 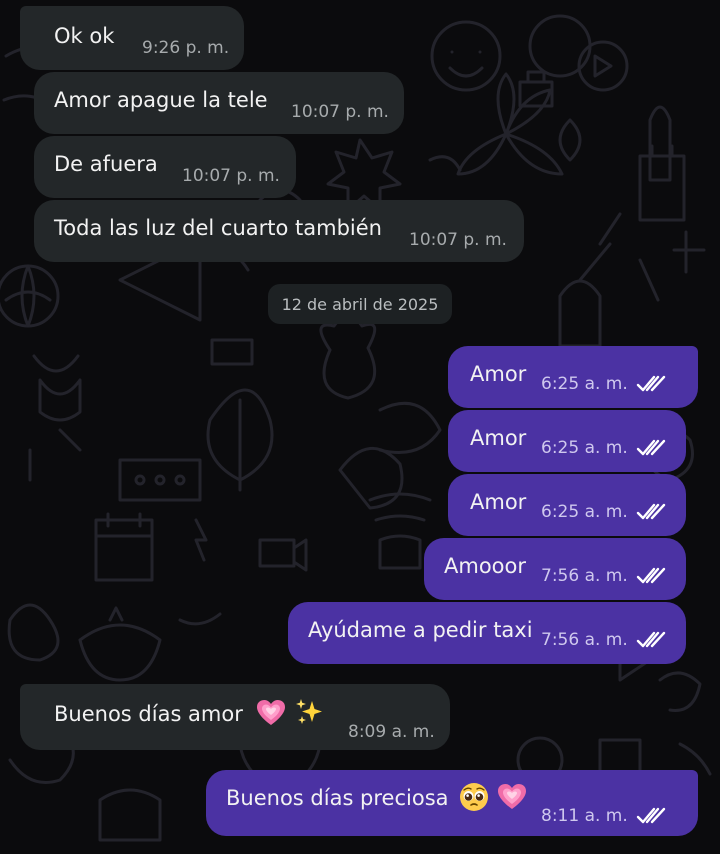 I want to click on pleading-face-icon, so click(x=474, y=797).